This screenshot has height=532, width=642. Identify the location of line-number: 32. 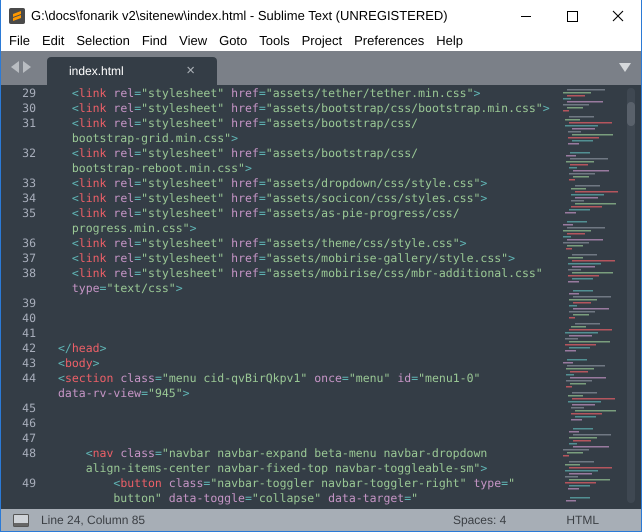
(28, 153).